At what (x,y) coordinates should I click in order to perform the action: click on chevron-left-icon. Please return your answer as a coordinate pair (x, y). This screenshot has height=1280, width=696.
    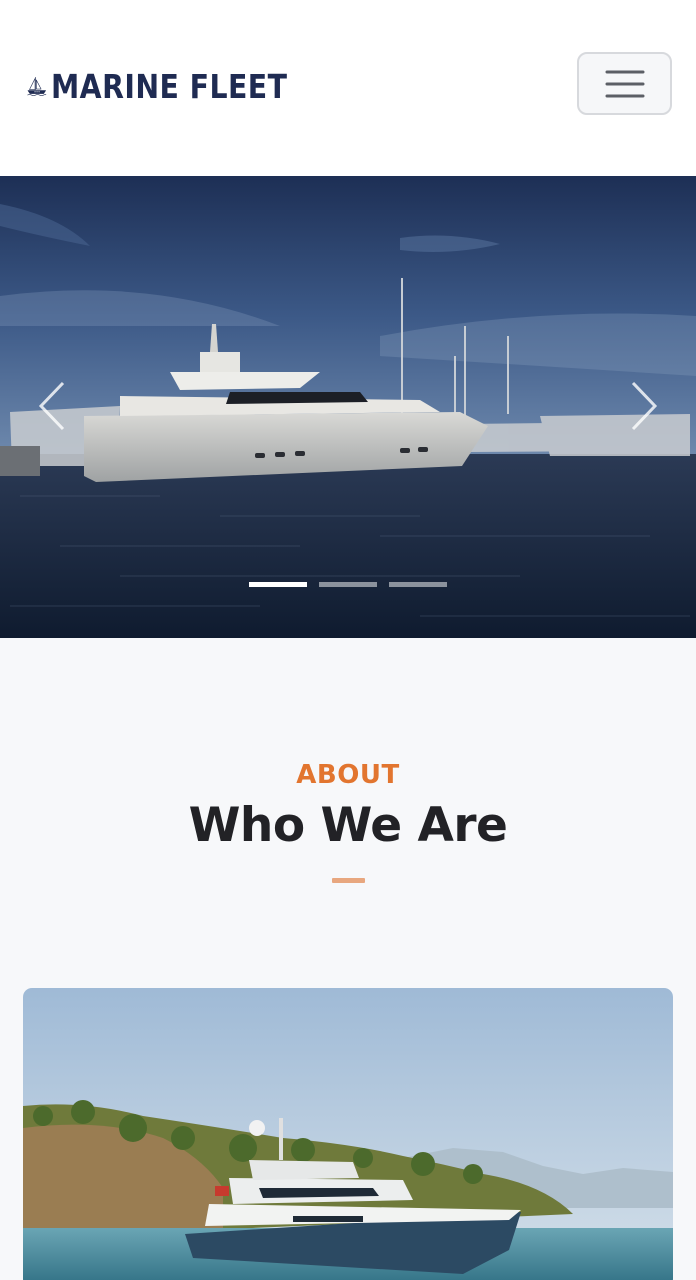
    Looking at the image, I should click on (51, 406).